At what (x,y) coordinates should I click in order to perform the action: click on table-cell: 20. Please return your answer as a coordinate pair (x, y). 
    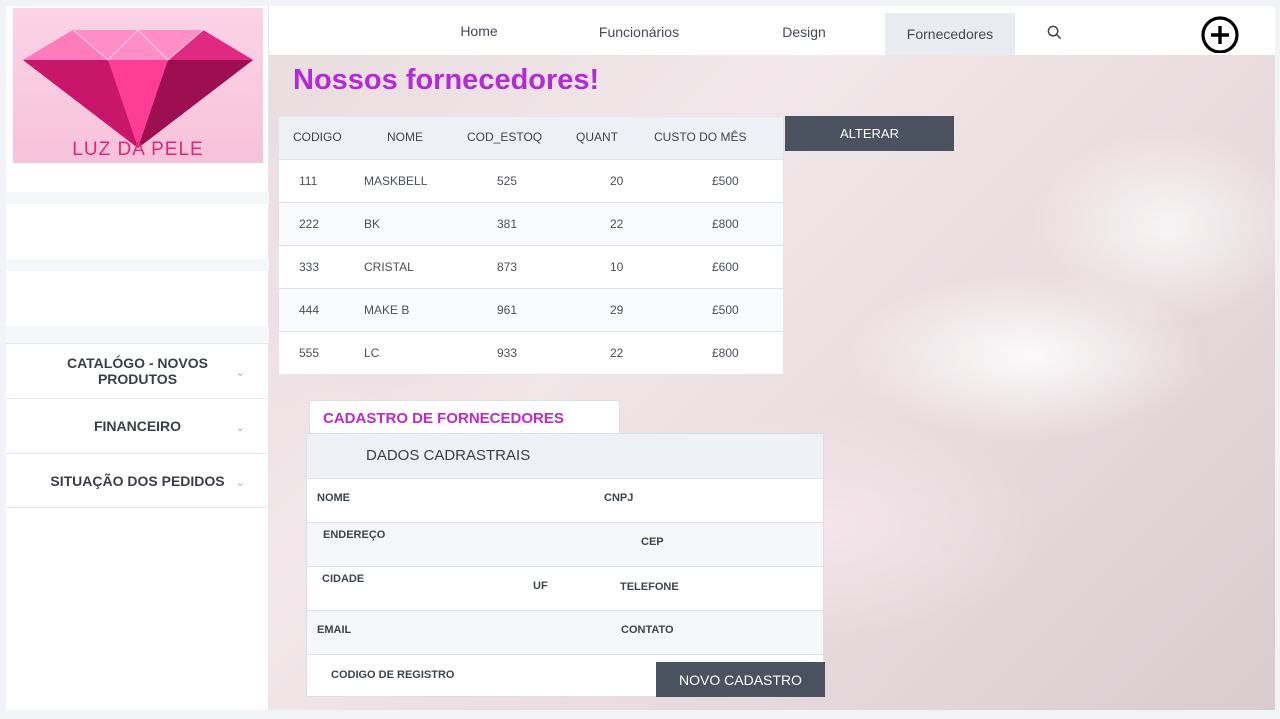
    Looking at the image, I should click on (617, 181).